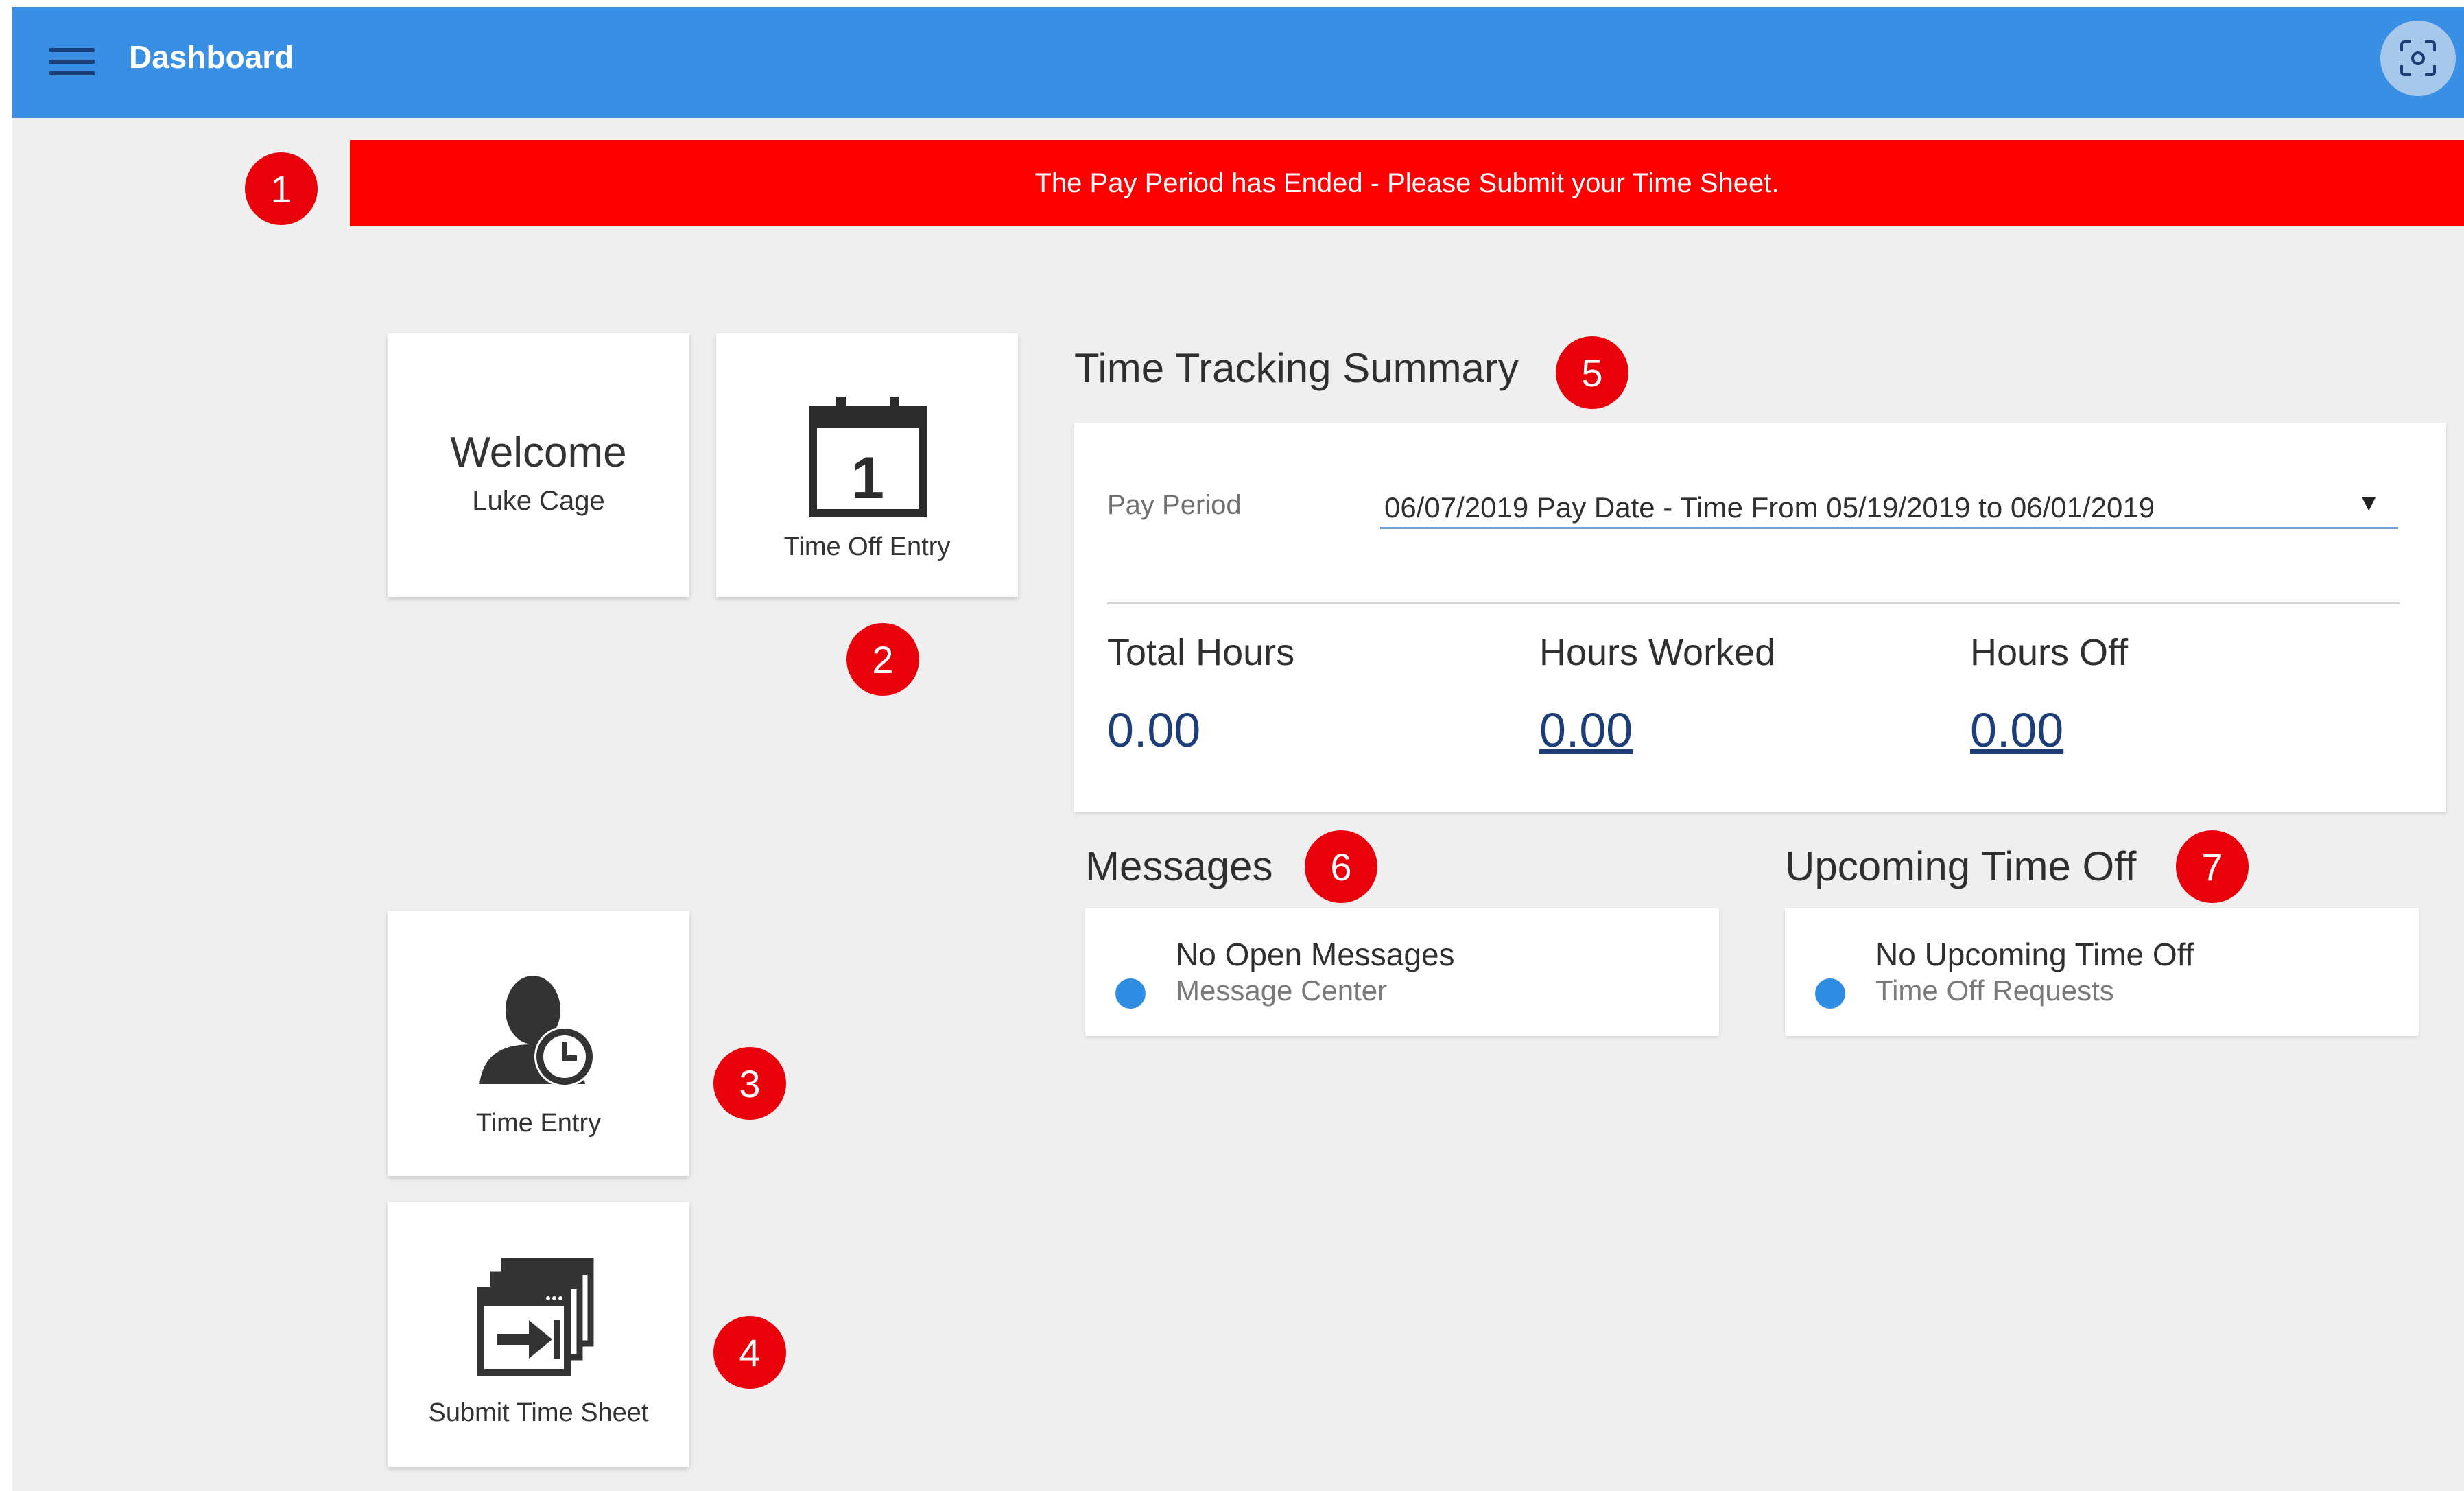  Describe the element at coordinates (1592, 373) in the screenshot. I see `callout-badge-5: 5` at that location.